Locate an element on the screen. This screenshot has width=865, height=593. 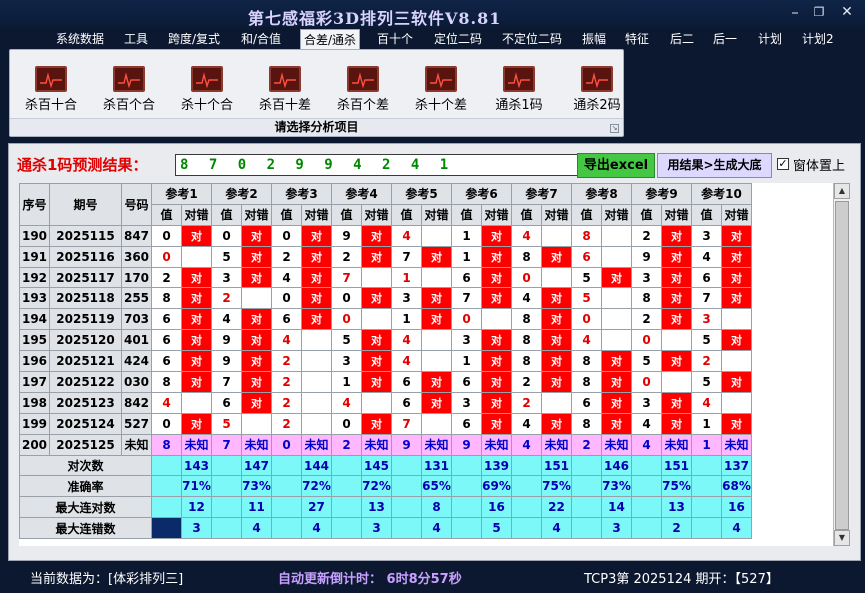
ref-value: 1 is located at coordinates (466, 256).